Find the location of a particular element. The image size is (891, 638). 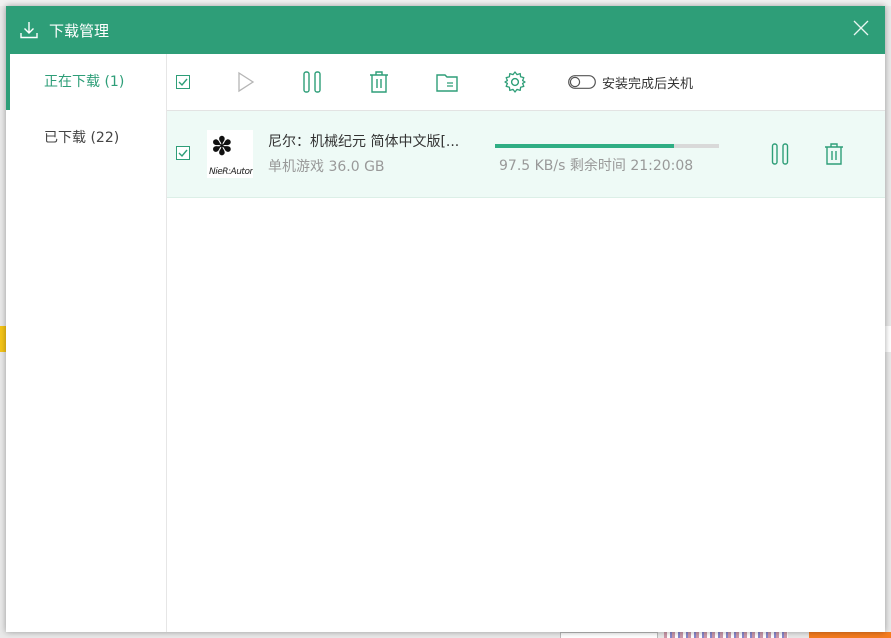

shutdown-after-install-toggle: 安装完成后关机 is located at coordinates (630, 82).